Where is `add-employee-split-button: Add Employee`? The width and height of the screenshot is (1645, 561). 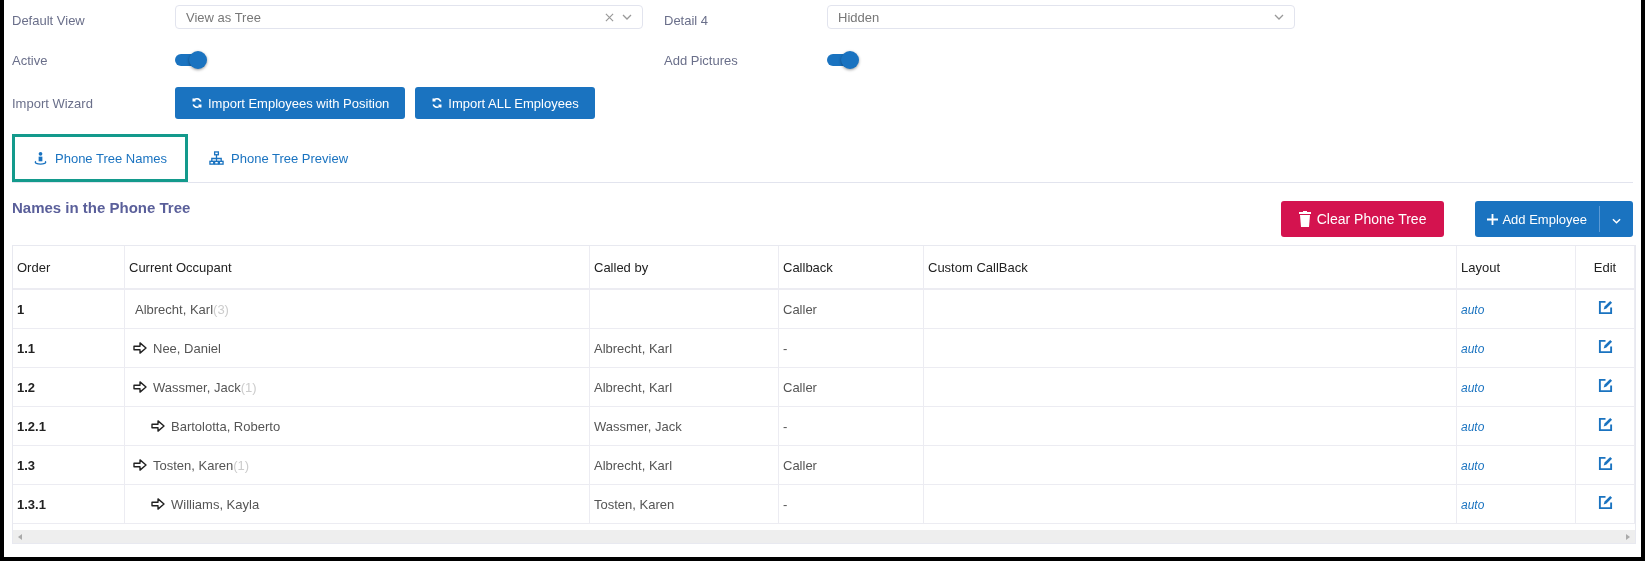 add-employee-split-button: Add Employee is located at coordinates (1554, 219).